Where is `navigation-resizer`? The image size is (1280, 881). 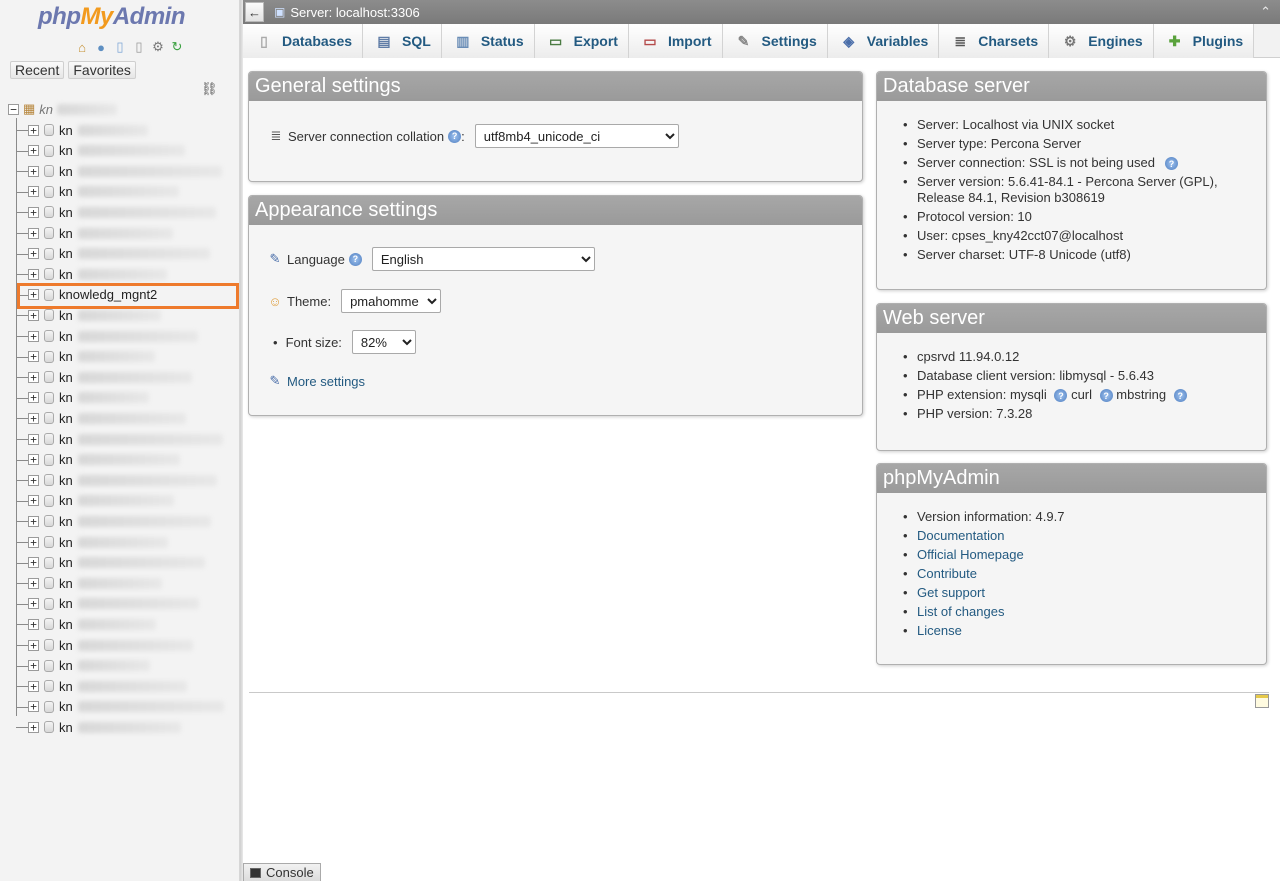
navigation-resizer is located at coordinates (241, 440).